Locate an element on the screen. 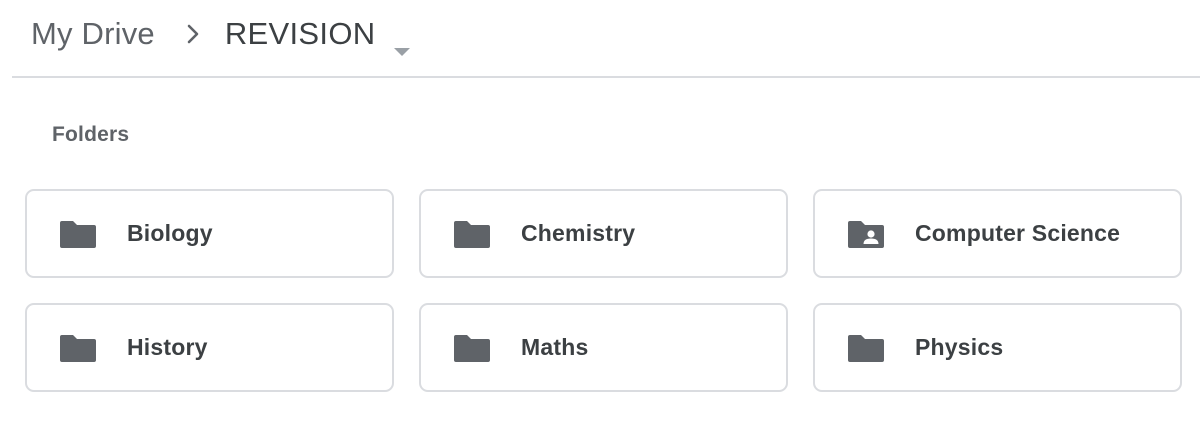 This screenshot has width=1200, height=443. folder-name: Computer Science is located at coordinates (1018, 233).